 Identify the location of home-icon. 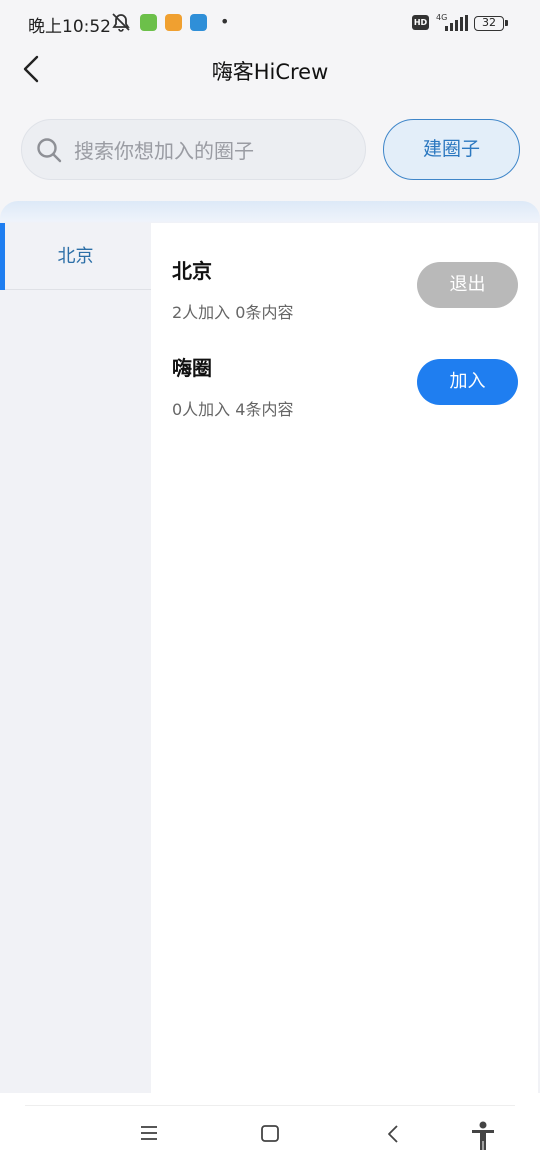
(270, 1136).